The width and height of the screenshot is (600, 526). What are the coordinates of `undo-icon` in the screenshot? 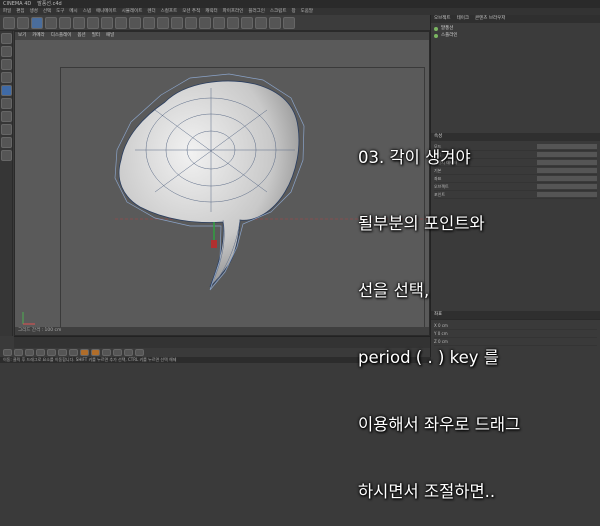 It's located at (9, 23).